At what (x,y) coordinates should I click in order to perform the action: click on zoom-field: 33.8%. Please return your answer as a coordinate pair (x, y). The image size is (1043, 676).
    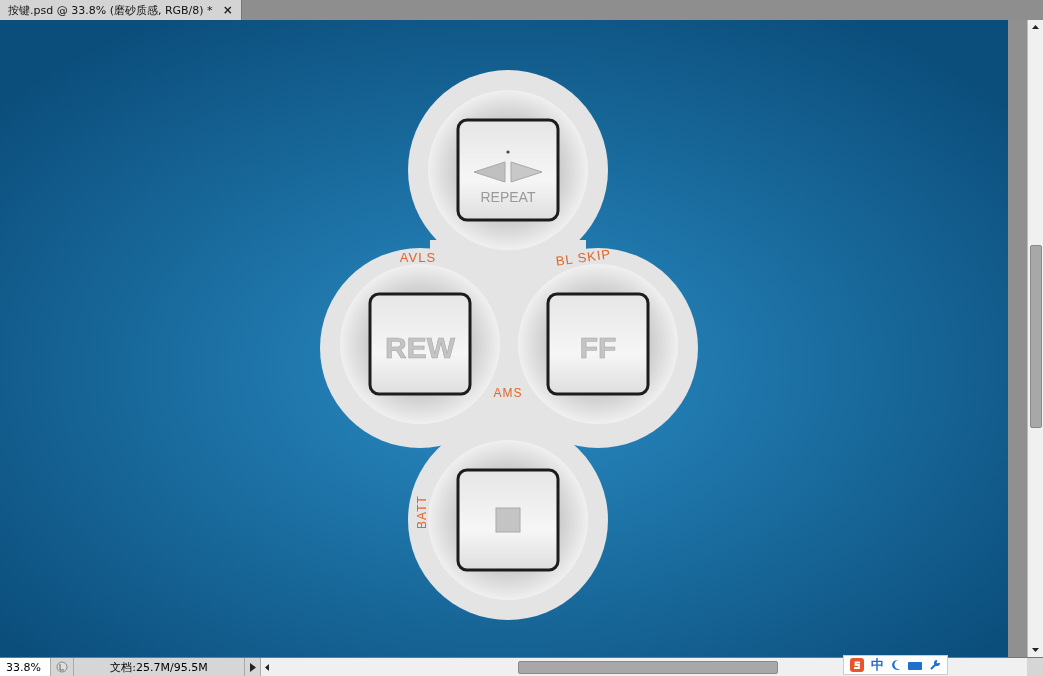
    Looking at the image, I should click on (25, 667).